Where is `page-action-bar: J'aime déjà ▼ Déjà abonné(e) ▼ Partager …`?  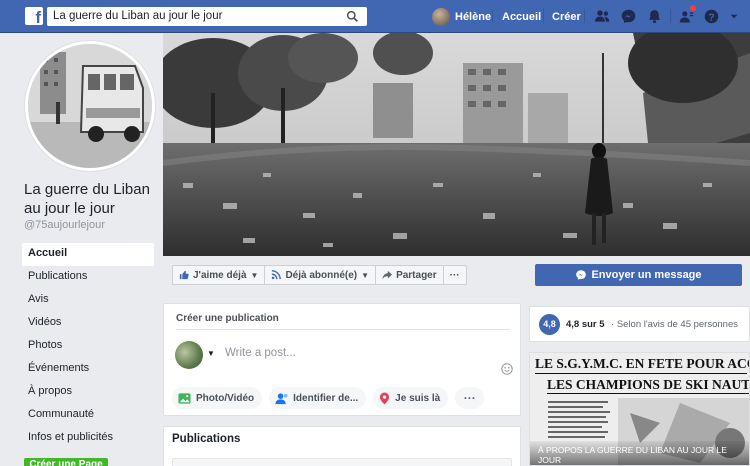
page-action-bar: J'aime déjà ▼ Déjà abonné(e) ▼ Partager … is located at coordinates (319, 275).